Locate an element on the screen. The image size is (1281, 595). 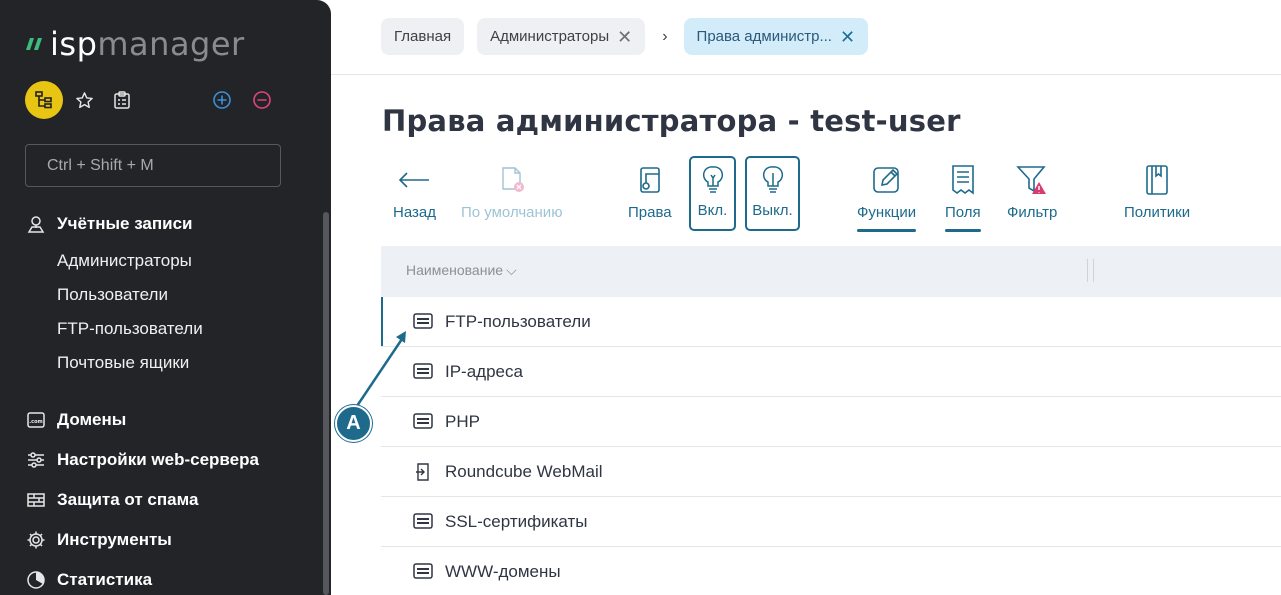
policy-book-icon is located at coordinates (1157, 180).